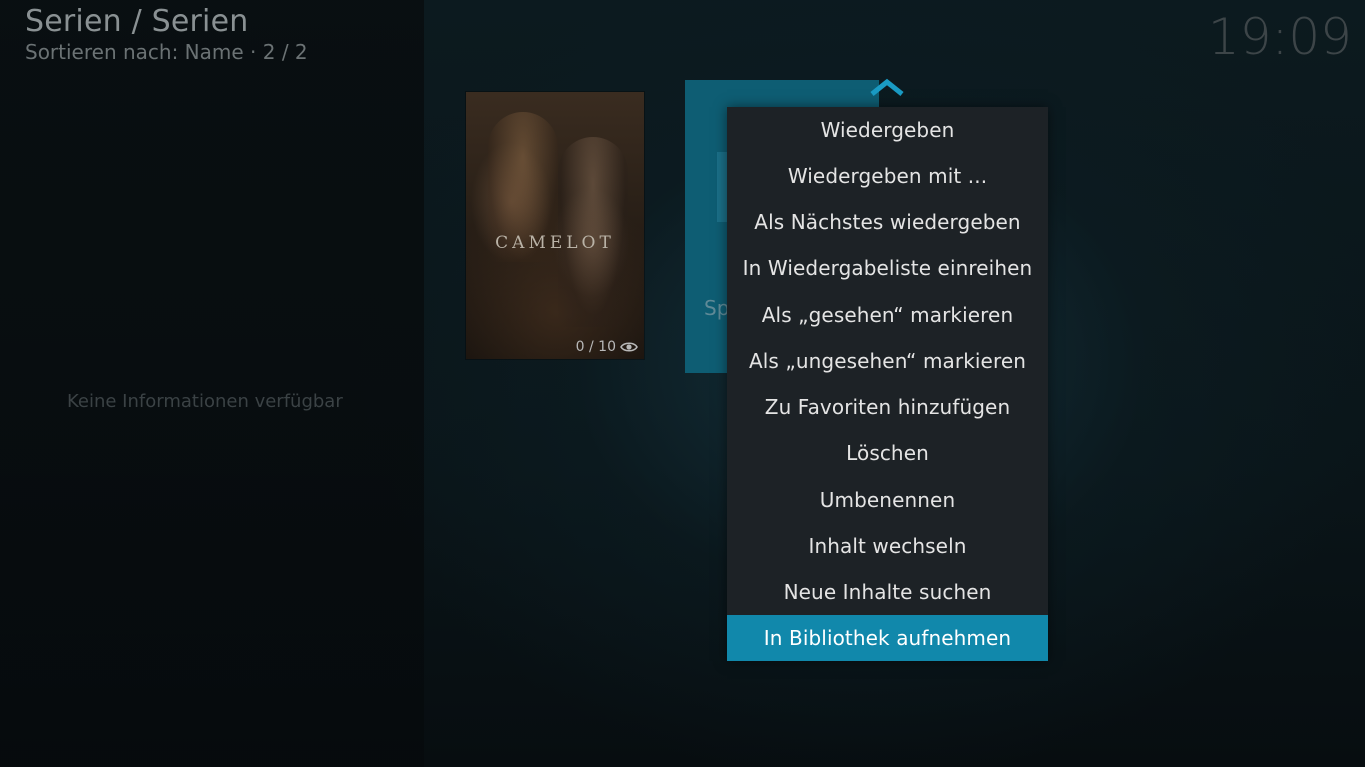  I want to click on scroll-up-arrow-icon, so click(887, 88).